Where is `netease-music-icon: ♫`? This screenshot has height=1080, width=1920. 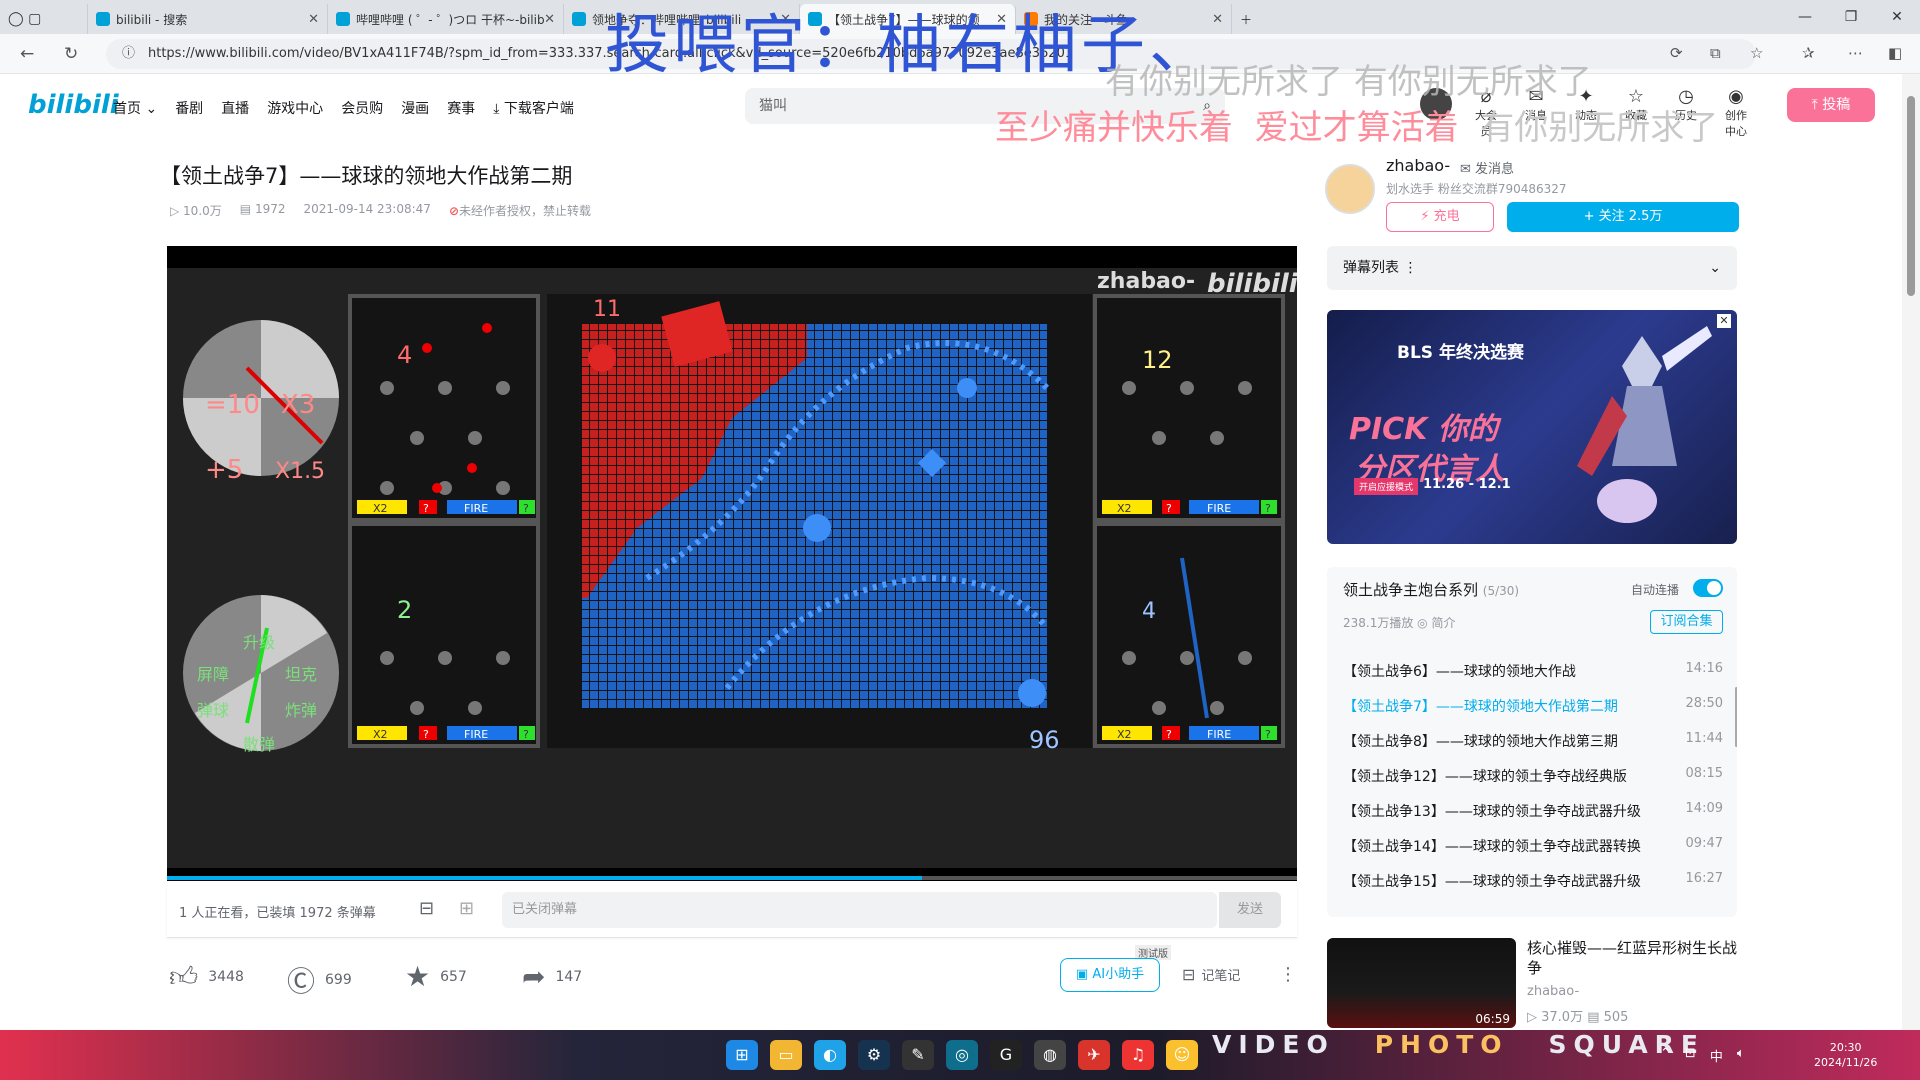 netease-music-icon: ♫ is located at coordinates (1138, 1055).